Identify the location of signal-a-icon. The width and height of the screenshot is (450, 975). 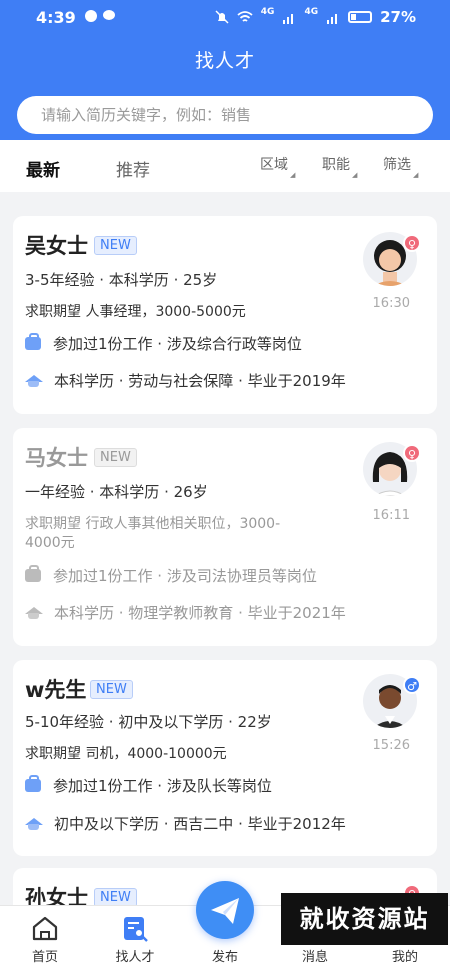
(288, 18).